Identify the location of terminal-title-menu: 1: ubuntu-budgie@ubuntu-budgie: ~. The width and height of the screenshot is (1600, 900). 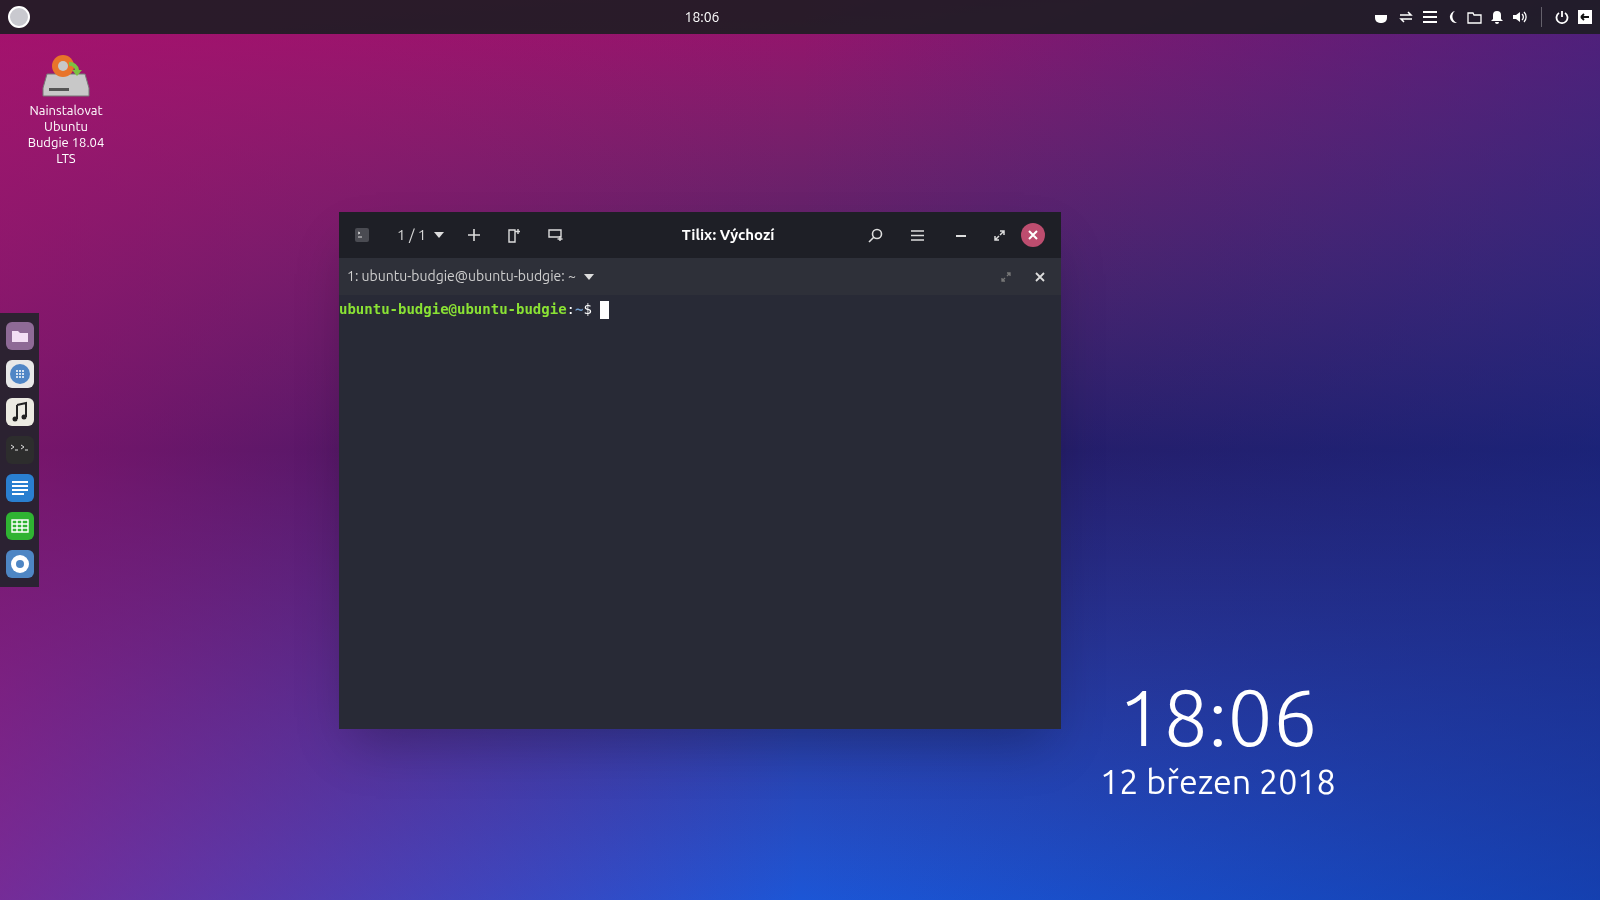
(470, 276).